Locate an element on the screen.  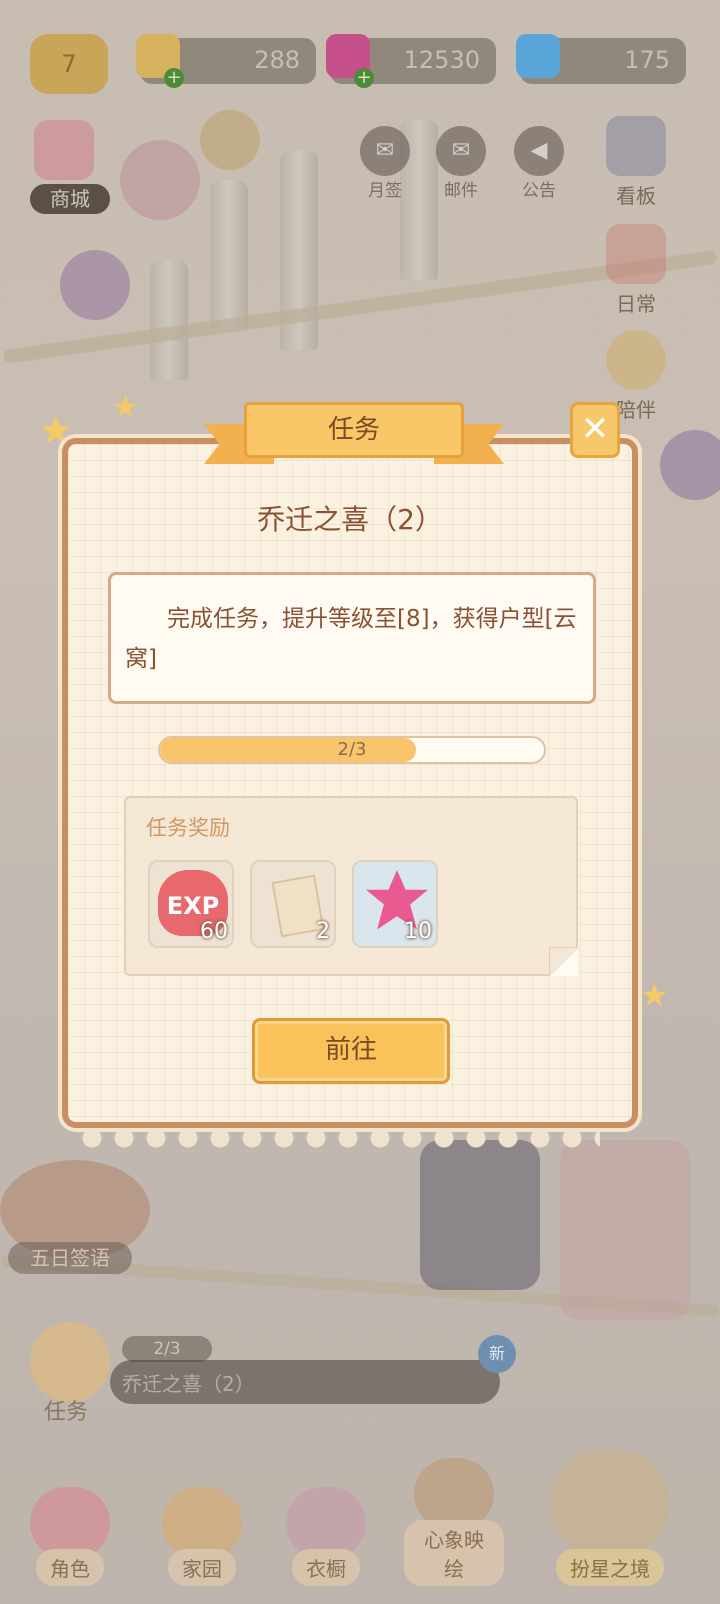
go-button: 前往 is located at coordinates (351, 1051).